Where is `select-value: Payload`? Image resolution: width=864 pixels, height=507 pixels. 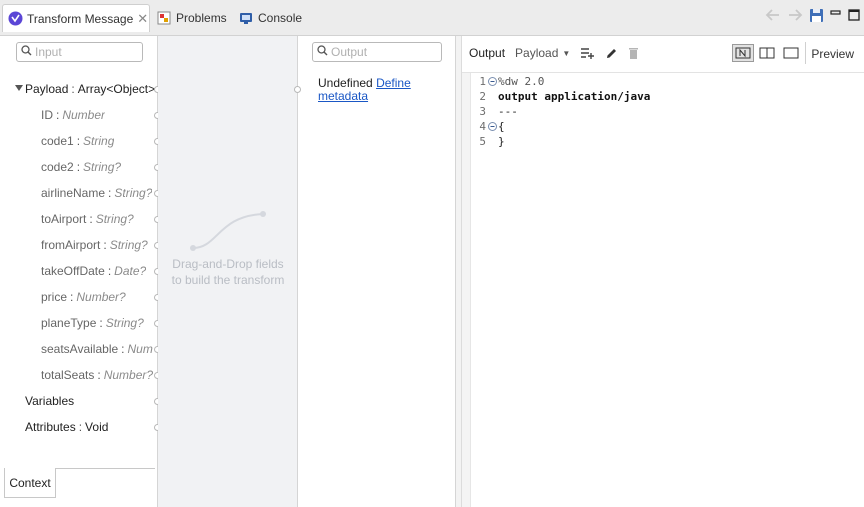 select-value: Payload is located at coordinates (537, 53).